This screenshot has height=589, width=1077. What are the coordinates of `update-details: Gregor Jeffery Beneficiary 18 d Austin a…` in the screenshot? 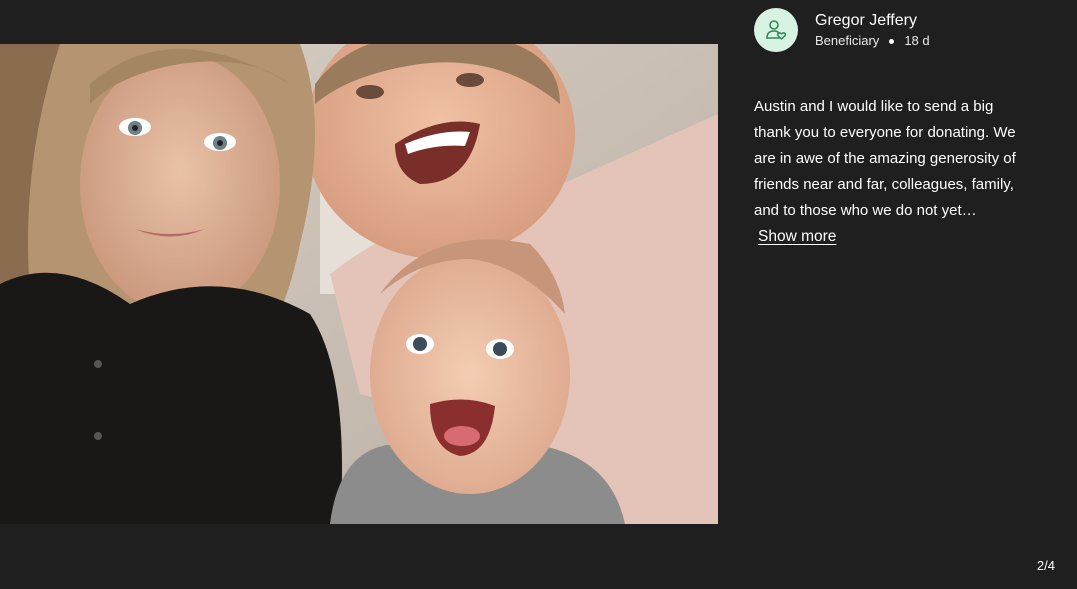 It's located at (904, 129).